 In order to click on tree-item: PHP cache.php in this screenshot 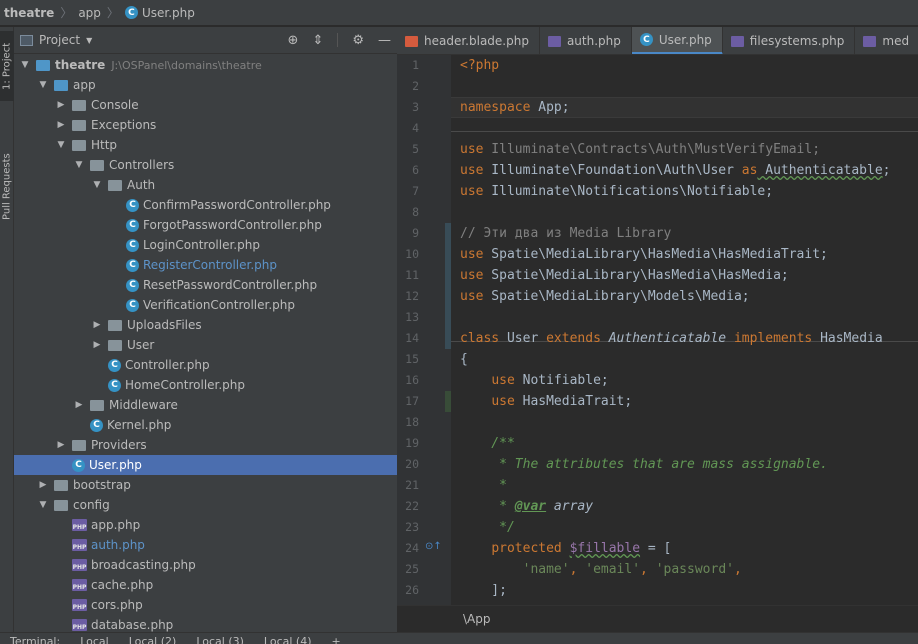, I will do `click(205, 585)`.